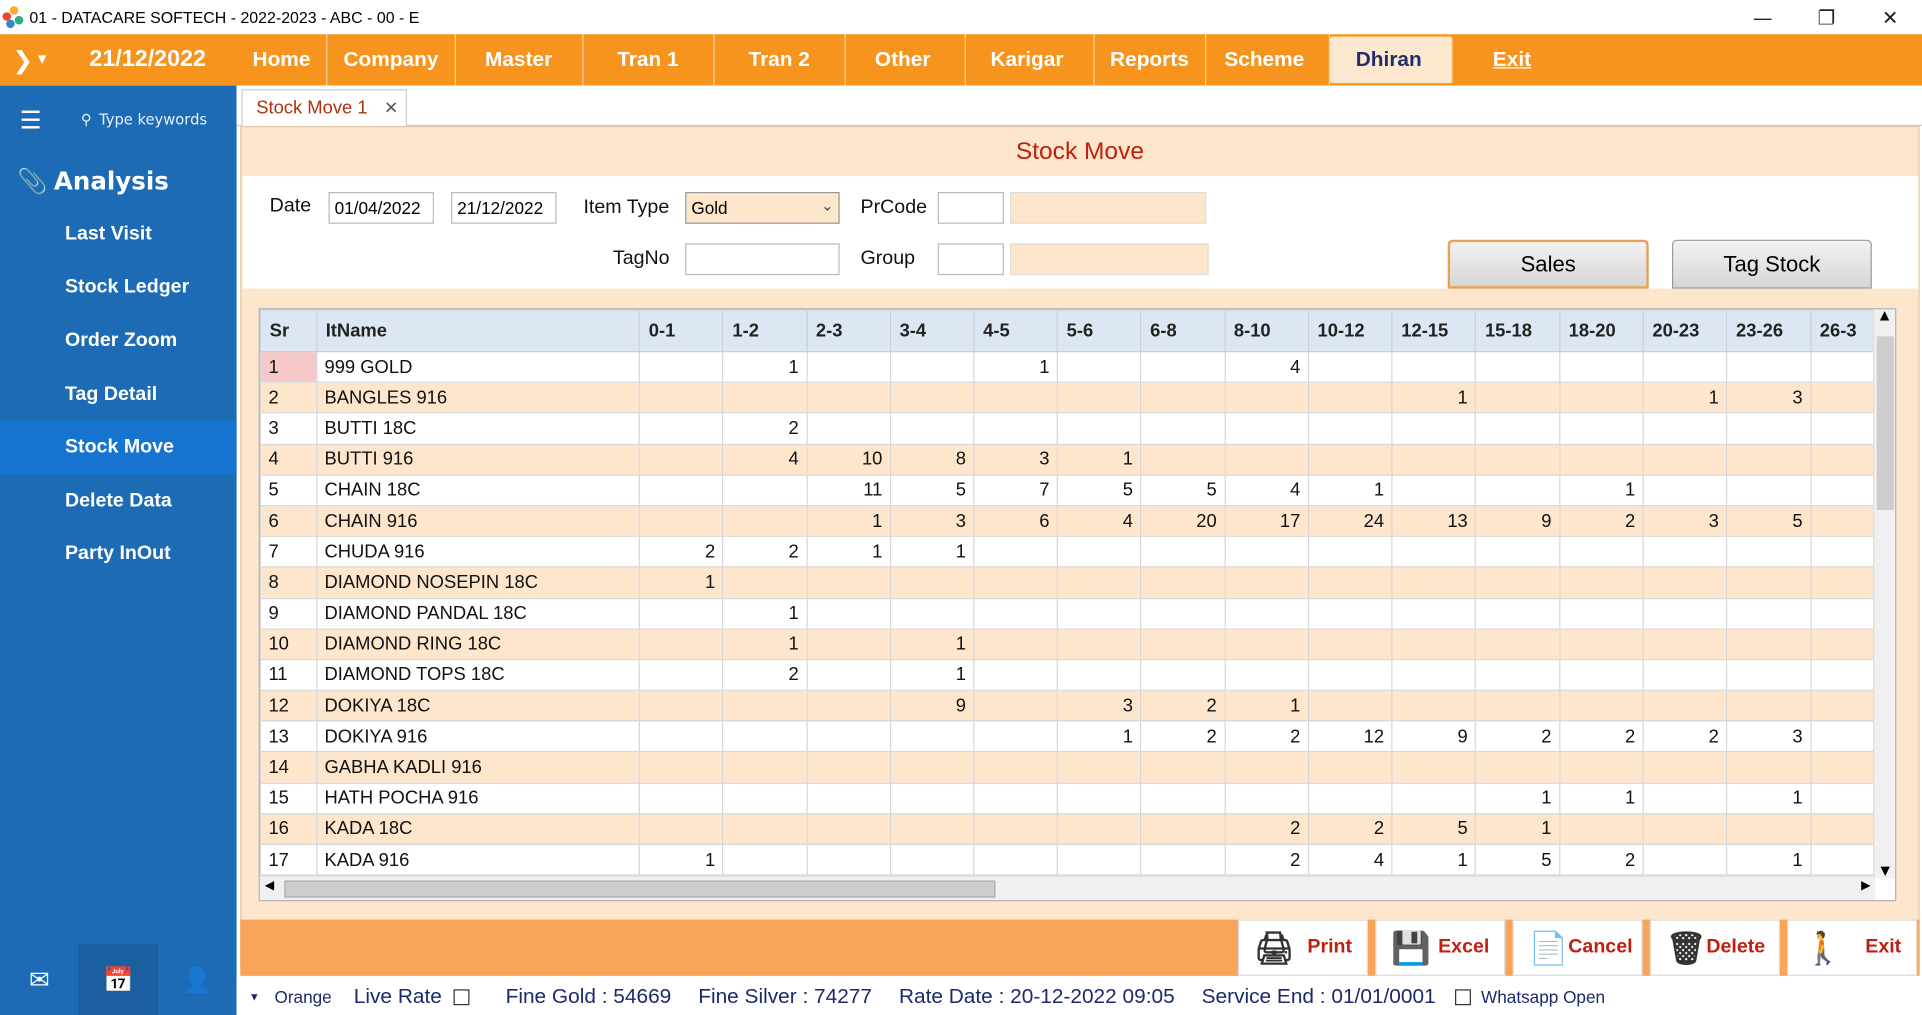 This screenshot has height=1015, width=1922. Describe the element at coordinates (478, 736) in the screenshot. I see `item-name-cell: DOKIYA 916` at that location.